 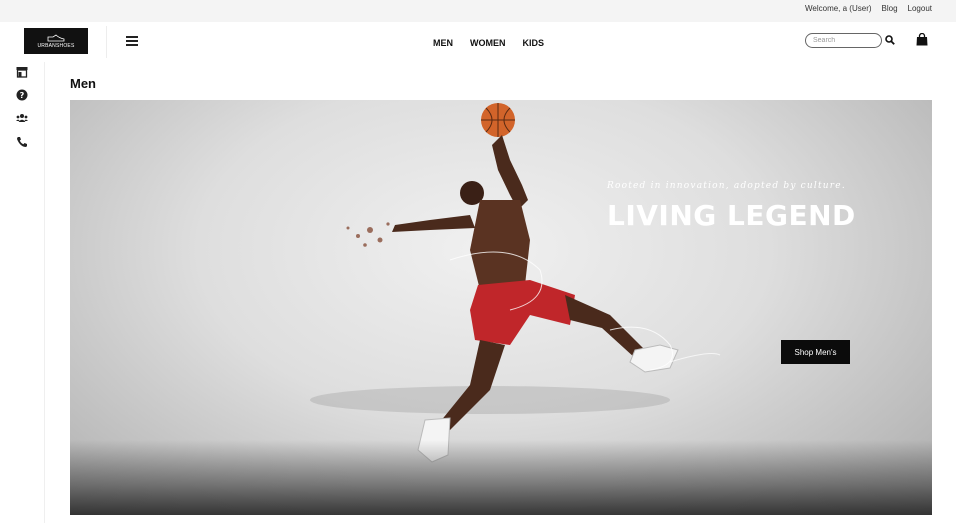 What do you see at coordinates (106, 42) in the screenshot?
I see `header-divider` at bounding box center [106, 42].